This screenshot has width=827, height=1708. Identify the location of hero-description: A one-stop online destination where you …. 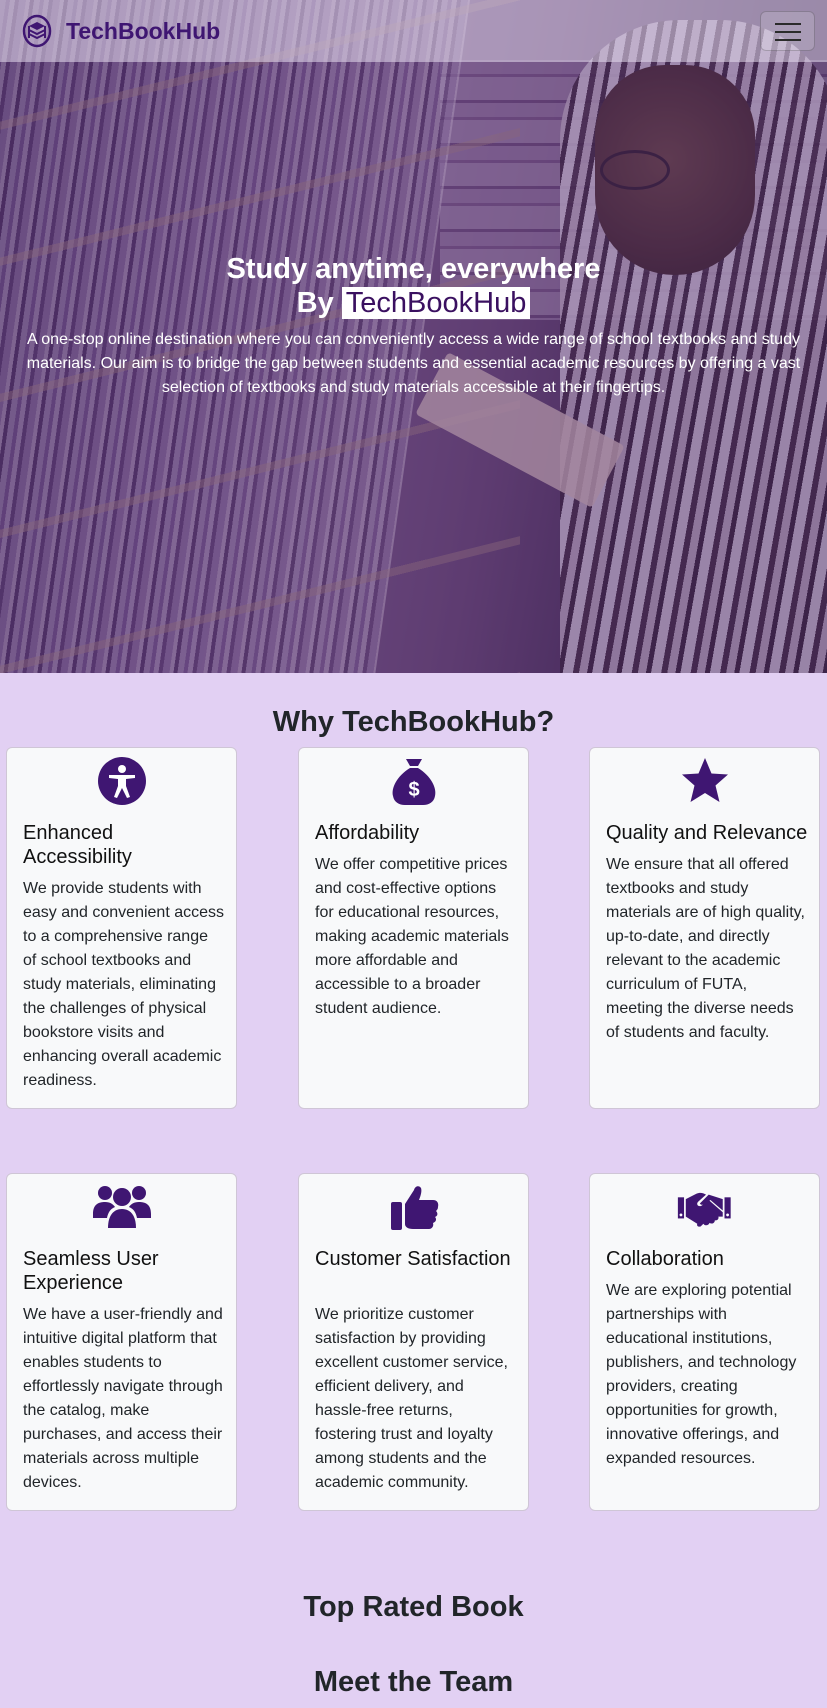
(413, 363).